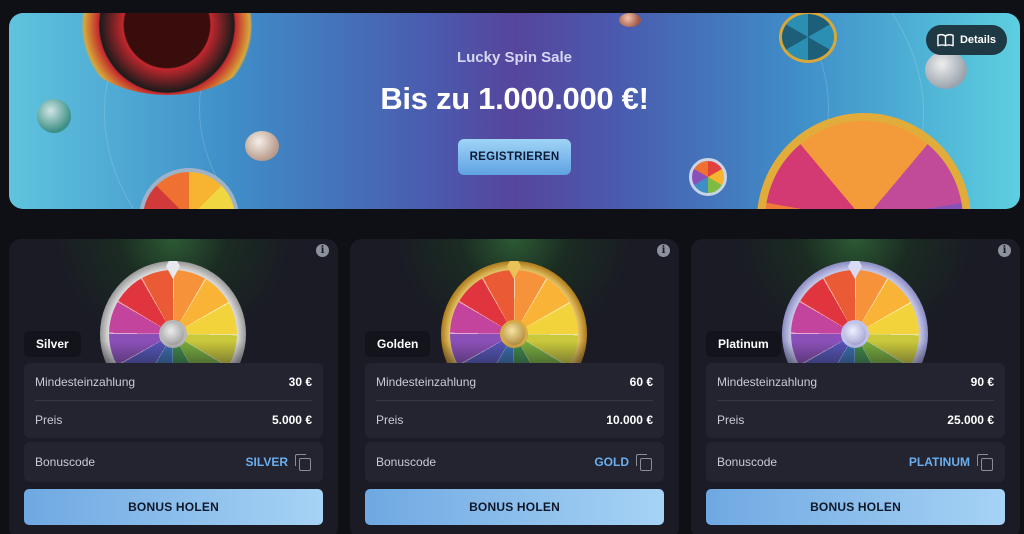 The width and height of the screenshot is (1024, 534). I want to click on info-box: Mindesteinzahlung 30 € Preis 5.000 €, so click(173, 400).